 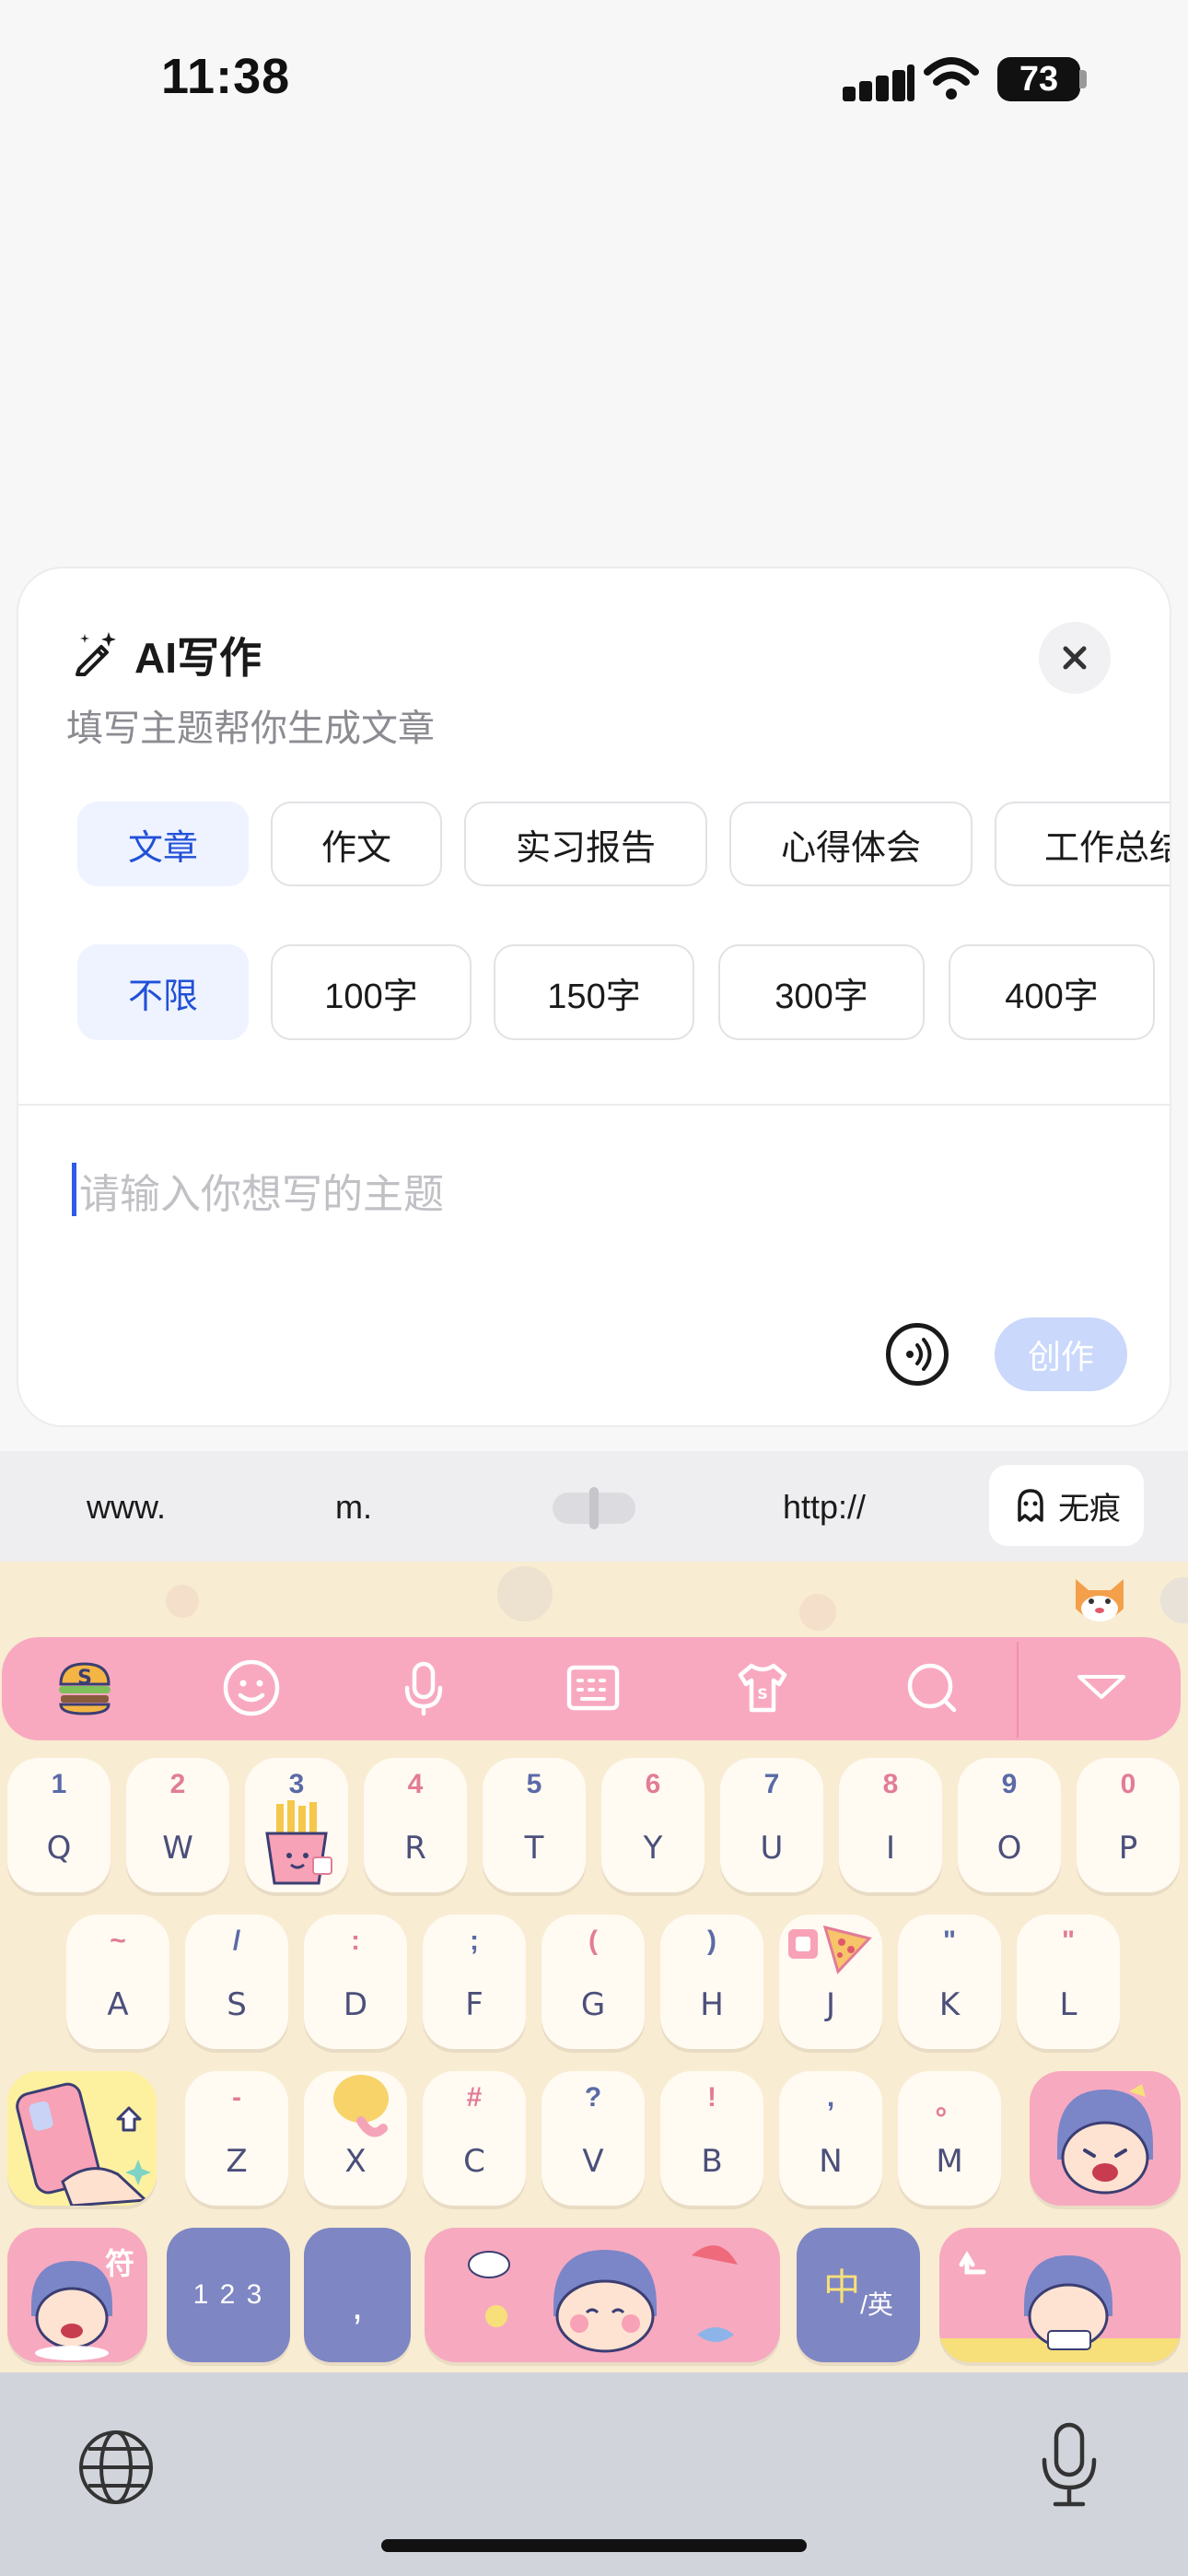 I want to click on topic-input: 请输入你想写的主题, so click(x=261, y=1190).